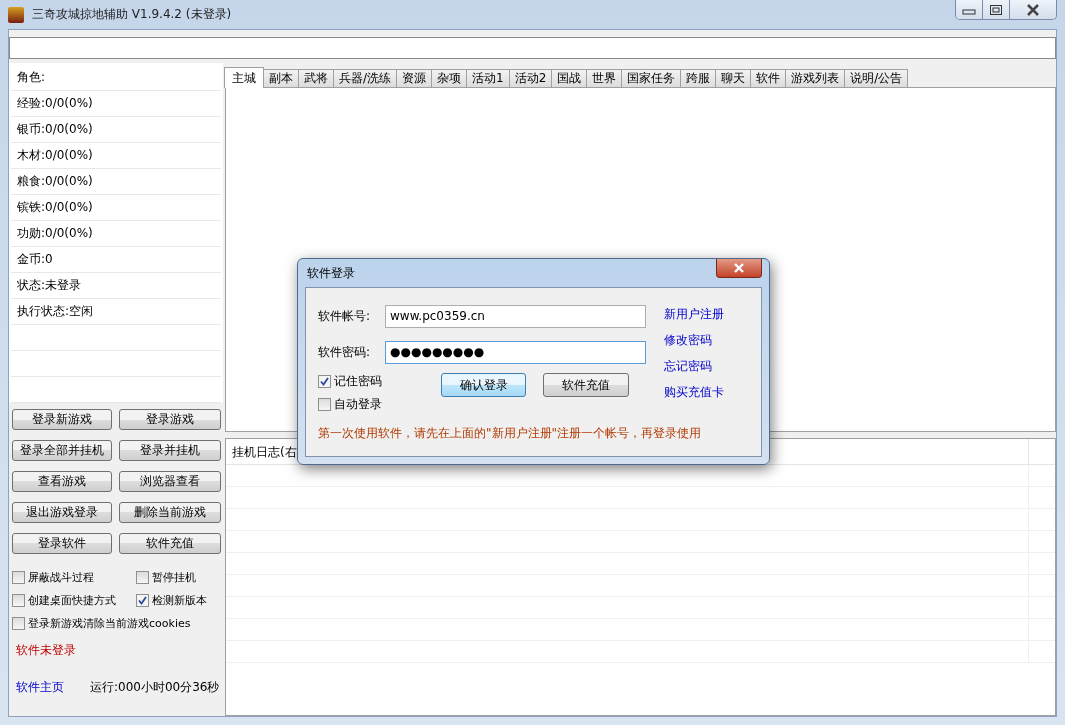  Describe the element at coordinates (515, 316) in the screenshot. I see `input-field: www.pc0359.cn` at that location.